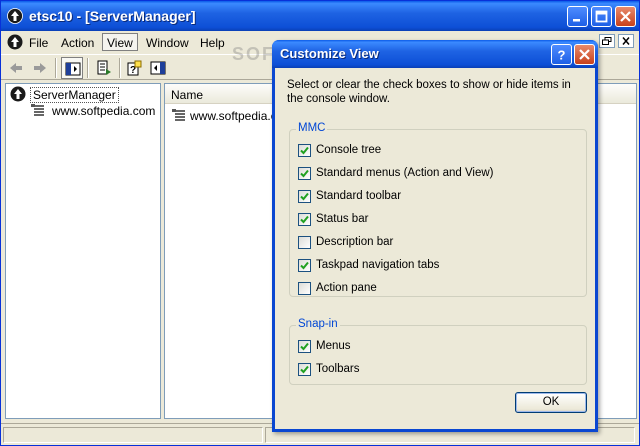 The width and height of the screenshot is (640, 446). I want to click on show-hide-tree-button, so click(72, 68).